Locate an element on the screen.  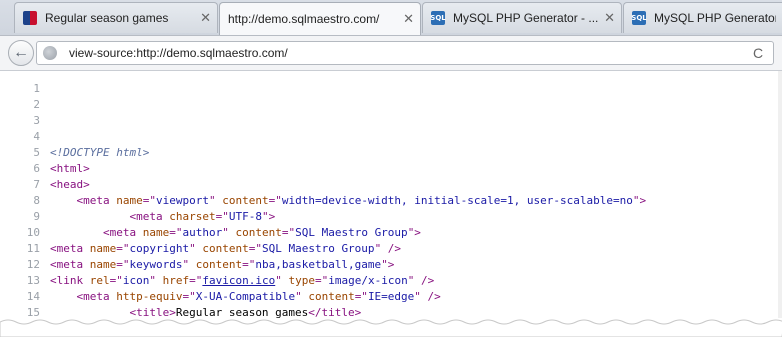
source-line: 9 <meta charset="UTF-8"> is located at coordinates (385, 217).